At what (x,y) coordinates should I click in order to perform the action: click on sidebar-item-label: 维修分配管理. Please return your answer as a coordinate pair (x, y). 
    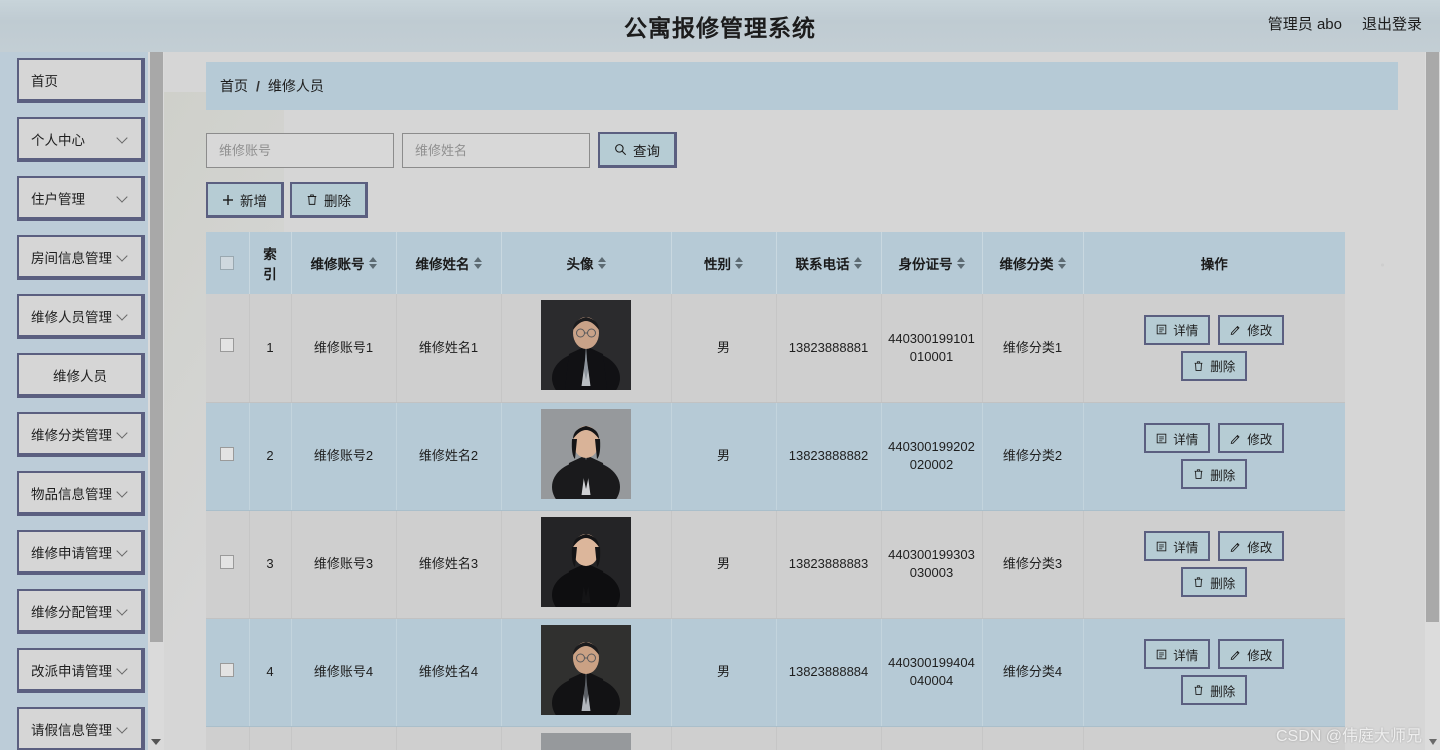
    Looking at the image, I should click on (71, 612).